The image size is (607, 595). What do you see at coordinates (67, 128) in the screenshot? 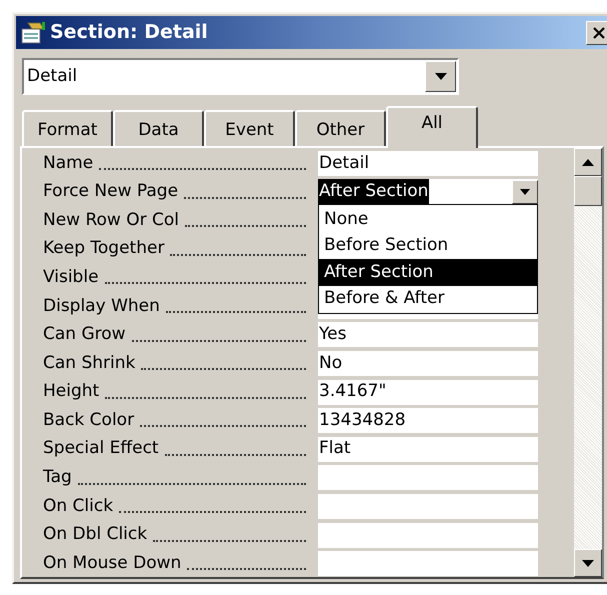
I see `tab: Format` at bounding box center [67, 128].